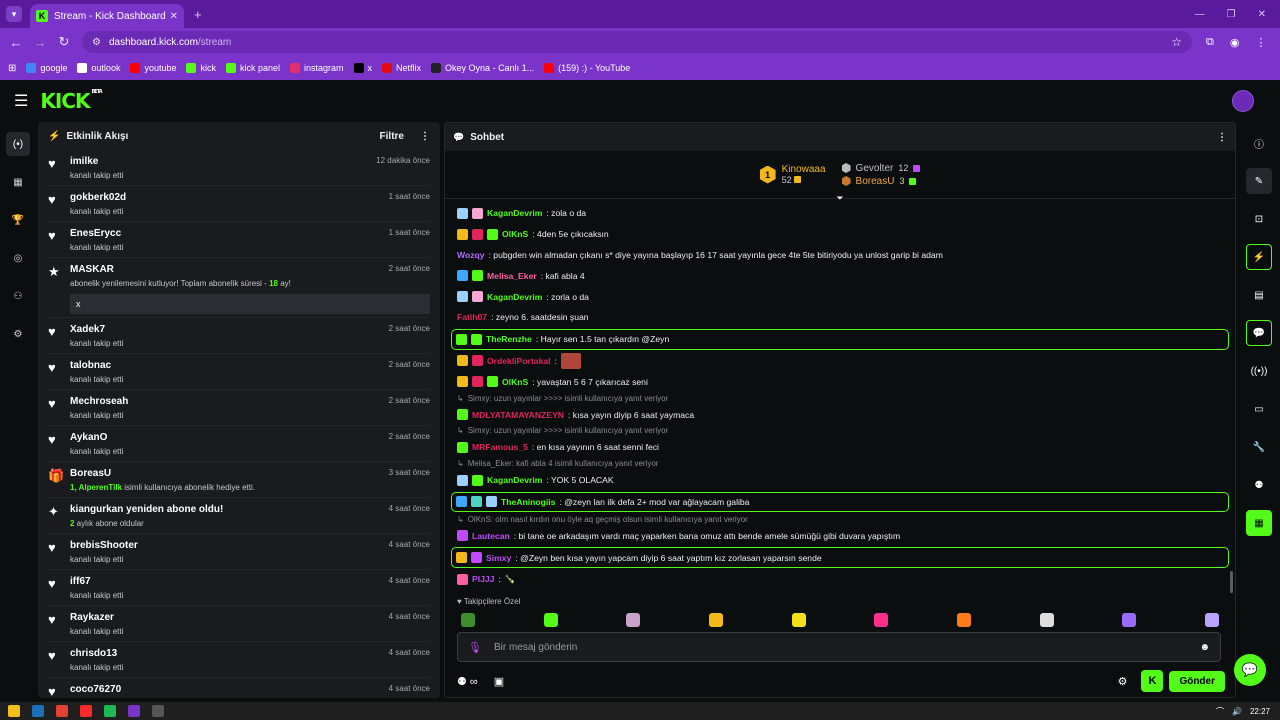 The height and width of the screenshot is (720, 1280). What do you see at coordinates (425, 136) in the screenshot?
I see `more-options-icon: ⋮` at bounding box center [425, 136].